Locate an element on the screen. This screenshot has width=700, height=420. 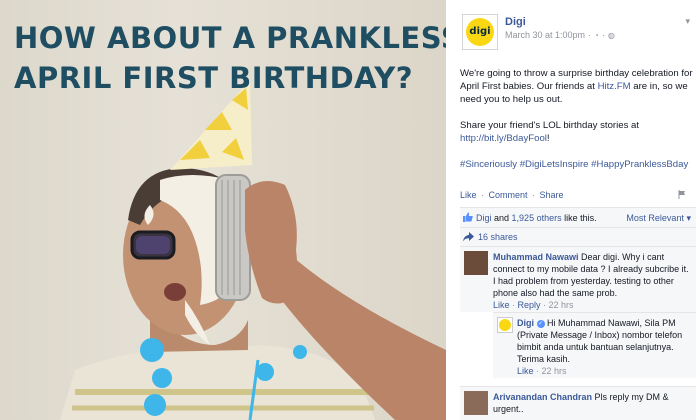
sort-dropdown: Most Relevant ▾ is located at coordinates (658, 218).